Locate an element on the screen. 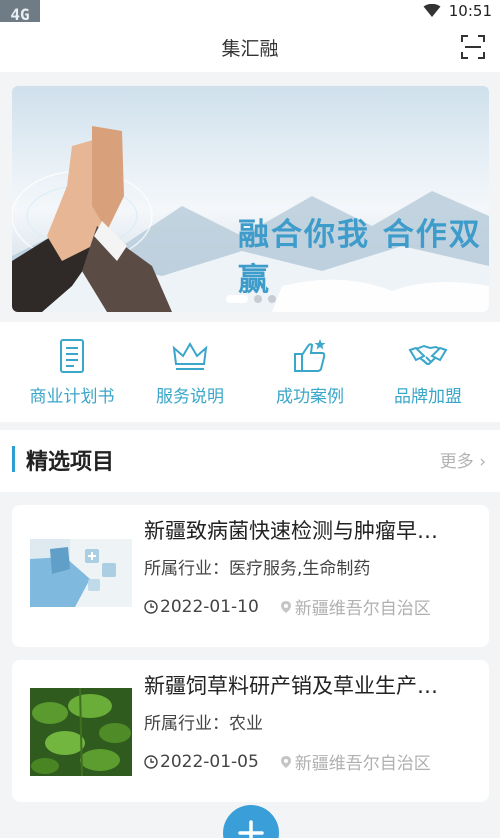 This screenshot has height=838, width=500. project-date: 2022-01-05 is located at coordinates (201, 761).